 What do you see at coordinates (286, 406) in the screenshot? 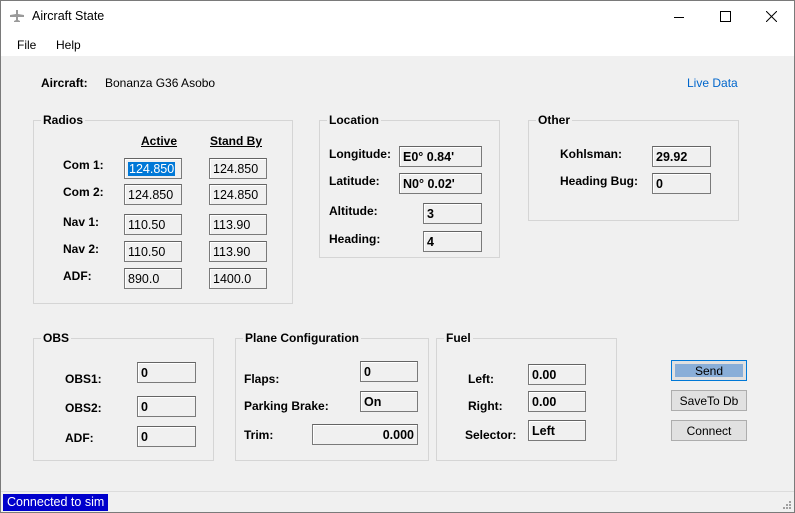
I see `parking-brake-label: Parking Brake:` at bounding box center [286, 406].